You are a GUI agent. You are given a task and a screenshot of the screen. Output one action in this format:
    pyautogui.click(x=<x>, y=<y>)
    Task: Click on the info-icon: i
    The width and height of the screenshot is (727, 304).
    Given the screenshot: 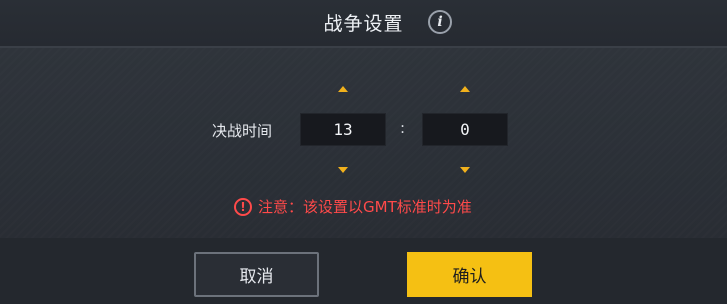 What is the action you would take?
    pyautogui.click(x=440, y=22)
    